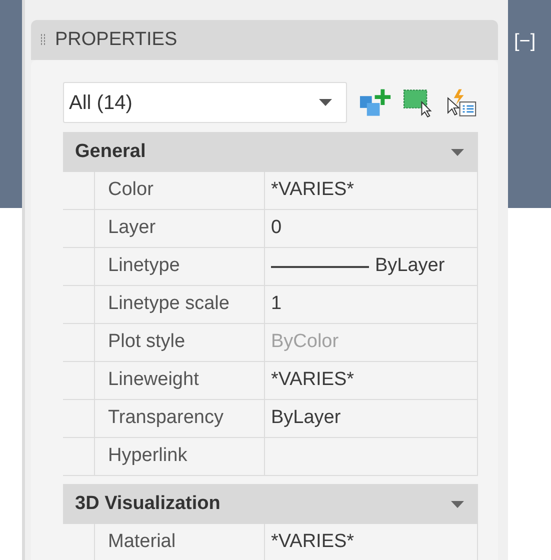 The width and height of the screenshot is (551, 560). I want to click on line-sample-icon, so click(320, 266).